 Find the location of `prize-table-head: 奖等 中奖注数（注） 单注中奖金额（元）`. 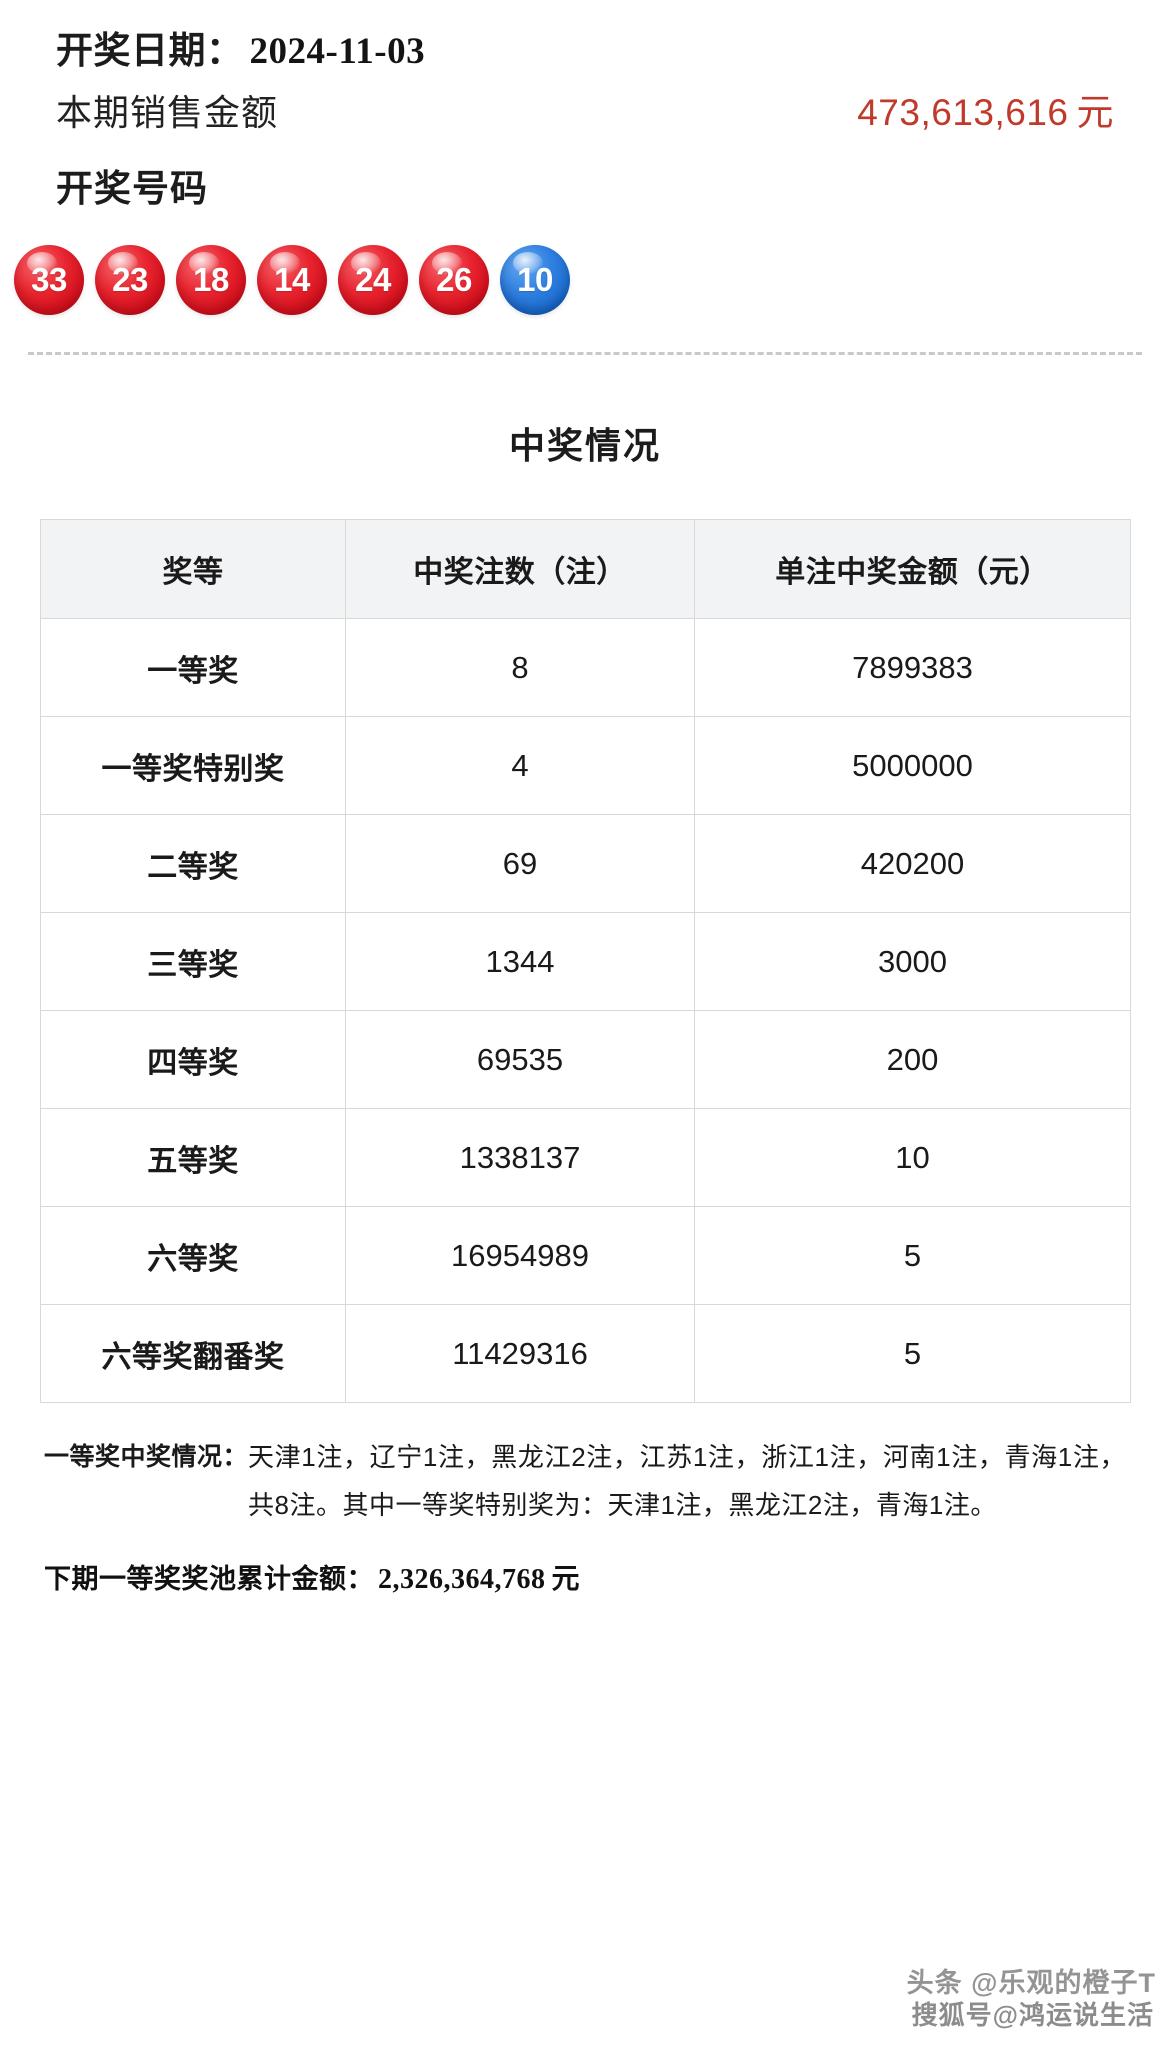

prize-table-head: 奖等 中奖注数（注） 单注中奖金额（元） is located at coordinates (585, 569).